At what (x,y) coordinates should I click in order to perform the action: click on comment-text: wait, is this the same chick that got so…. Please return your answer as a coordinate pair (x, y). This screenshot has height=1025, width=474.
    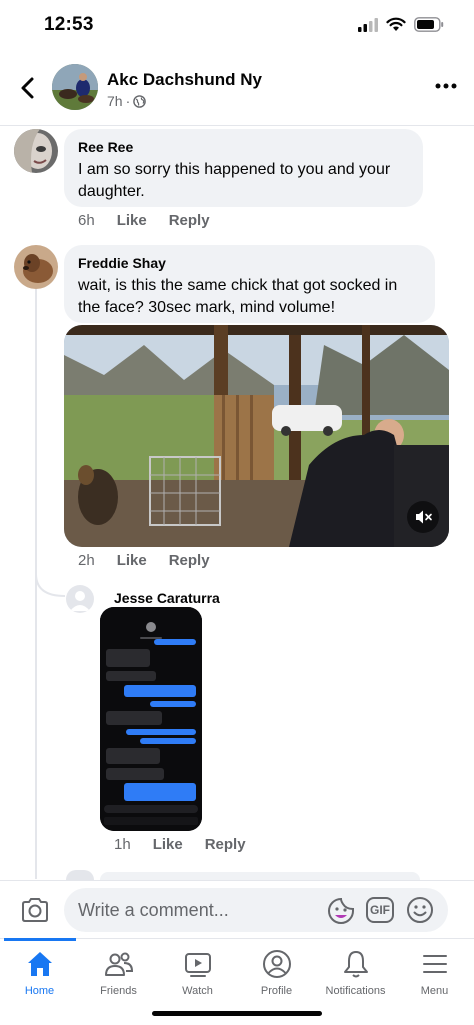
    Looking at the image, I should click on (238, 296).